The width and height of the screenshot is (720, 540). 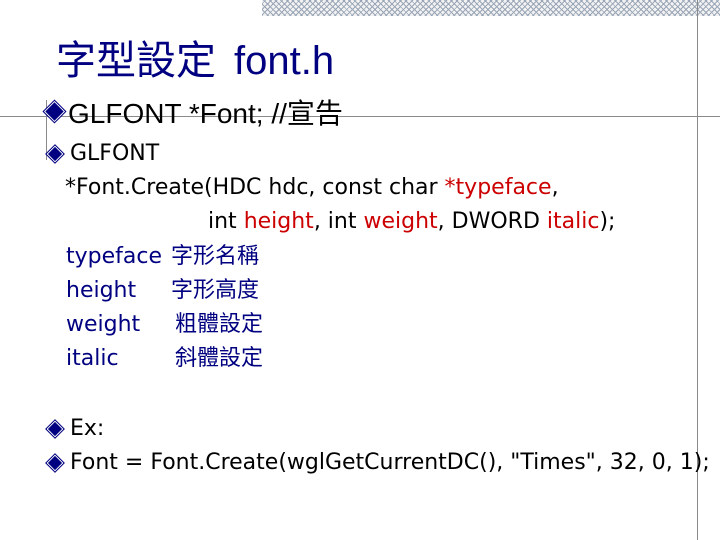 What do you see at coordinates (555, 187) in the screenshot?
I see `code-seg: ,` at bounding box center [555, 187].